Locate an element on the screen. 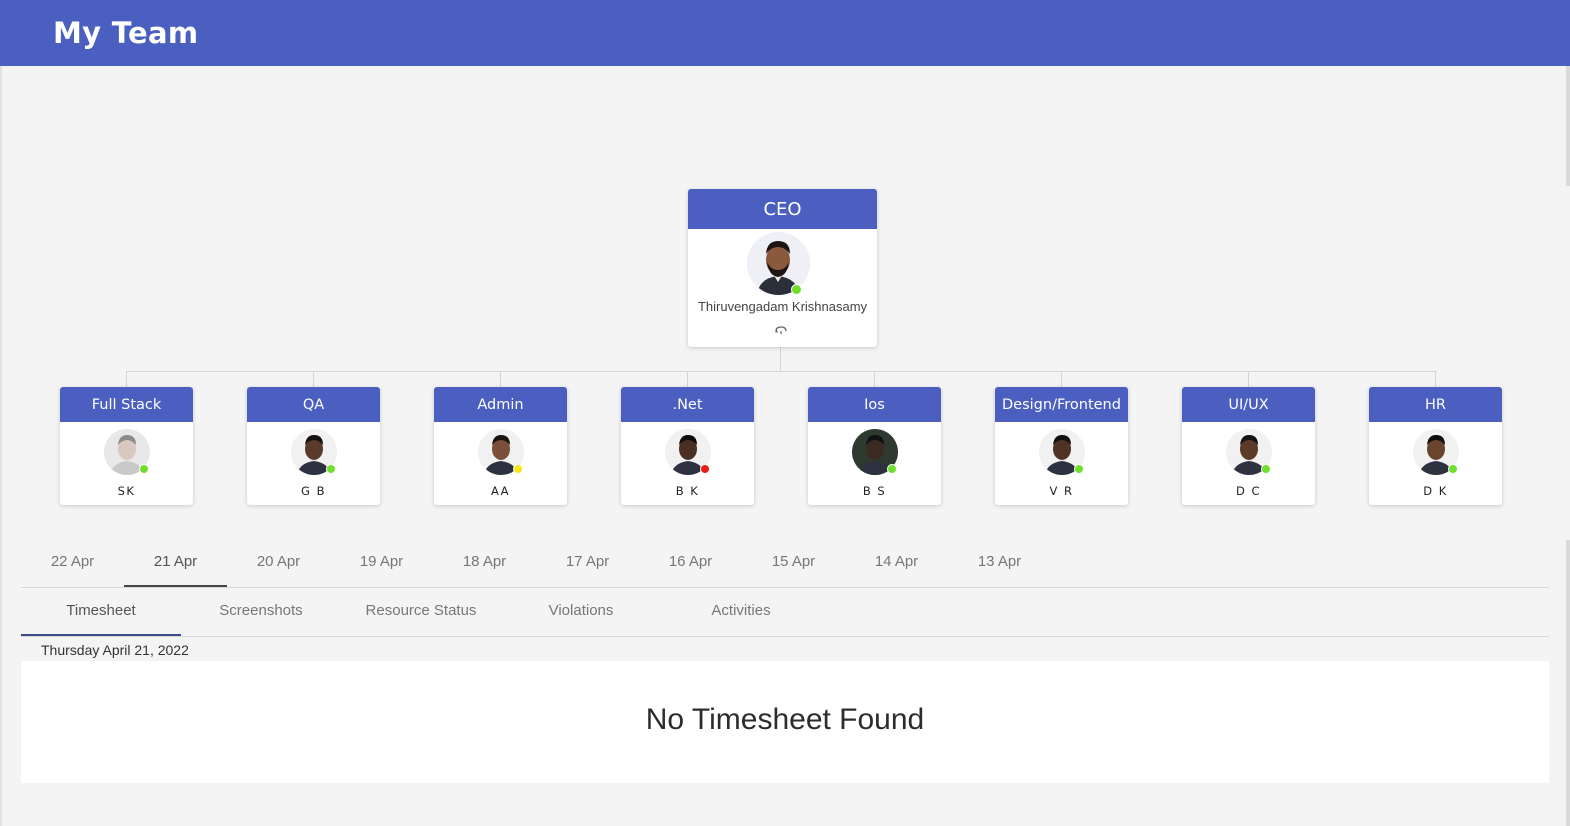 Image resolution: width=1570 pixels, height=826 pixels. member-initials: D K is located at coordinates (1435, 491).